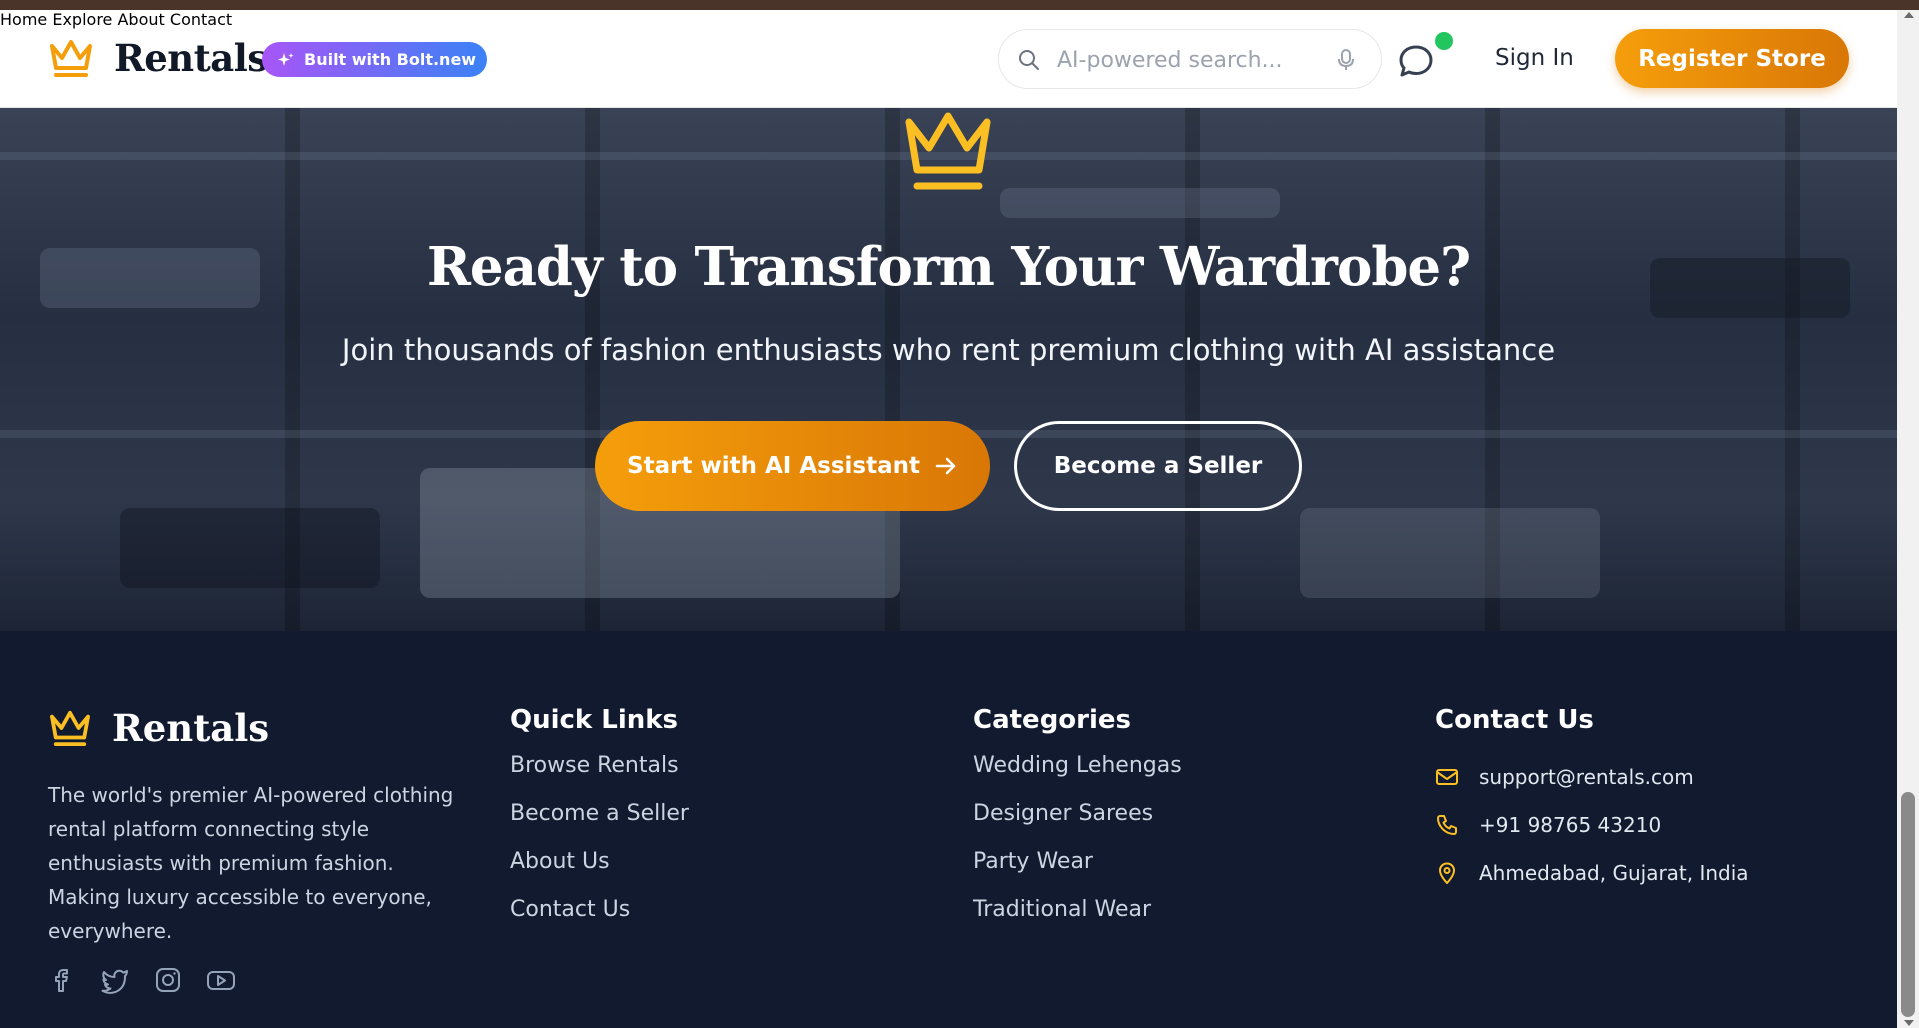  What do you see at coordinates (142, 980) in the screenshot?
I see `social-links` at bounding box center [142, 980].